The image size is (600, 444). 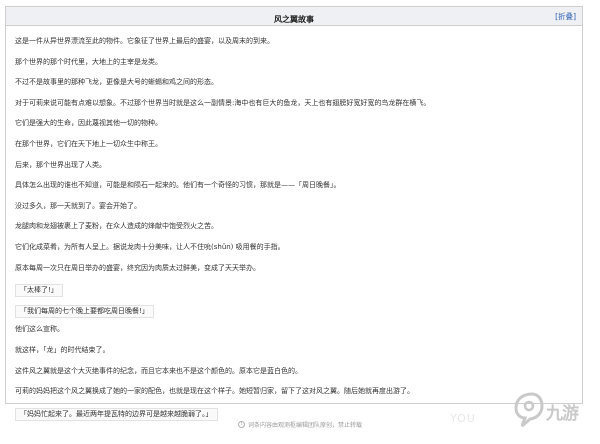 I want to click on quote-box: 「我们每周的七个晚上要都吃周日晚餐!」, so click(x=84, y=311).